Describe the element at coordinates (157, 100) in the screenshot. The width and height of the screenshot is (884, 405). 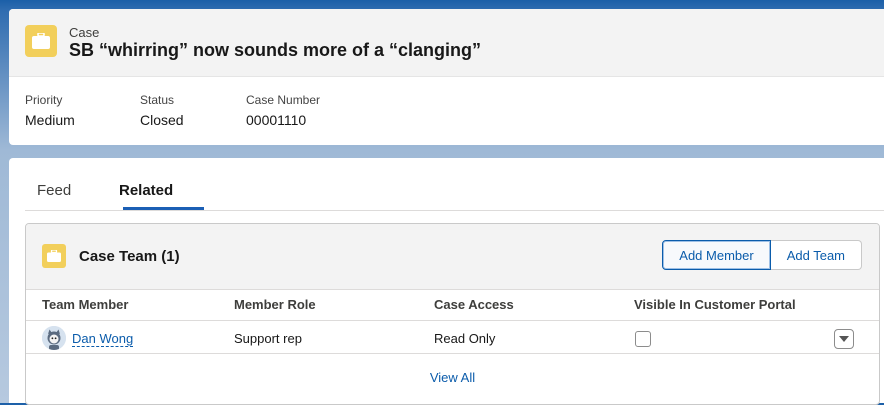
I see `field-label: Status` at that location.